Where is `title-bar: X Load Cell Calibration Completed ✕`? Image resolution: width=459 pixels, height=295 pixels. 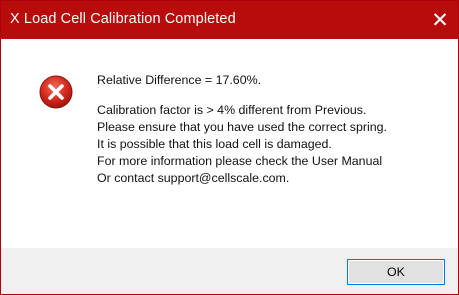
title-bar: X Load Cell Calibration Completed ✕ is located at coordinates (229, 20).